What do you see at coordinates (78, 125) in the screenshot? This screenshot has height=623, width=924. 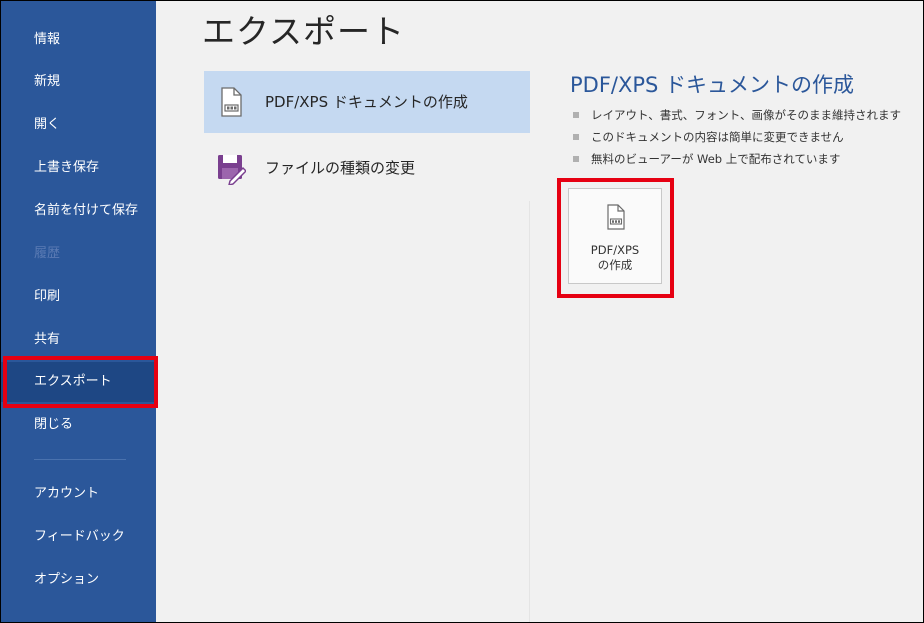 I see `nav-item-open: 開く` at bounding box center [78, 125].